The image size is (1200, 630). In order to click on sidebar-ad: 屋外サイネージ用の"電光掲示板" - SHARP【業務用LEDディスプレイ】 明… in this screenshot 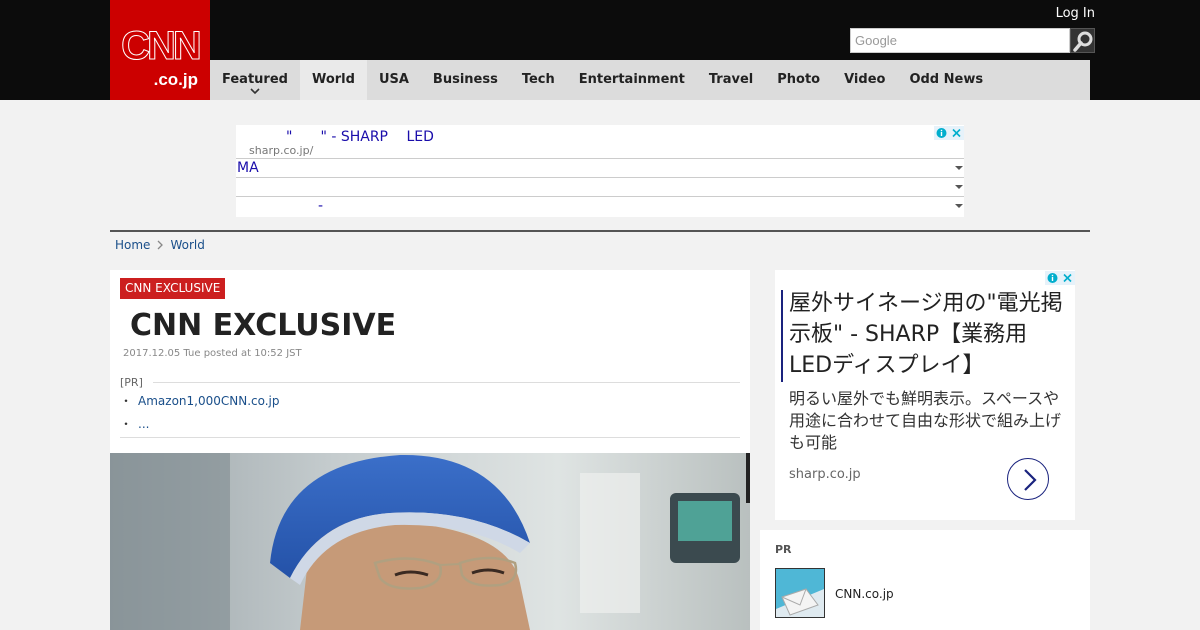, I will do `click(925, 395)`.